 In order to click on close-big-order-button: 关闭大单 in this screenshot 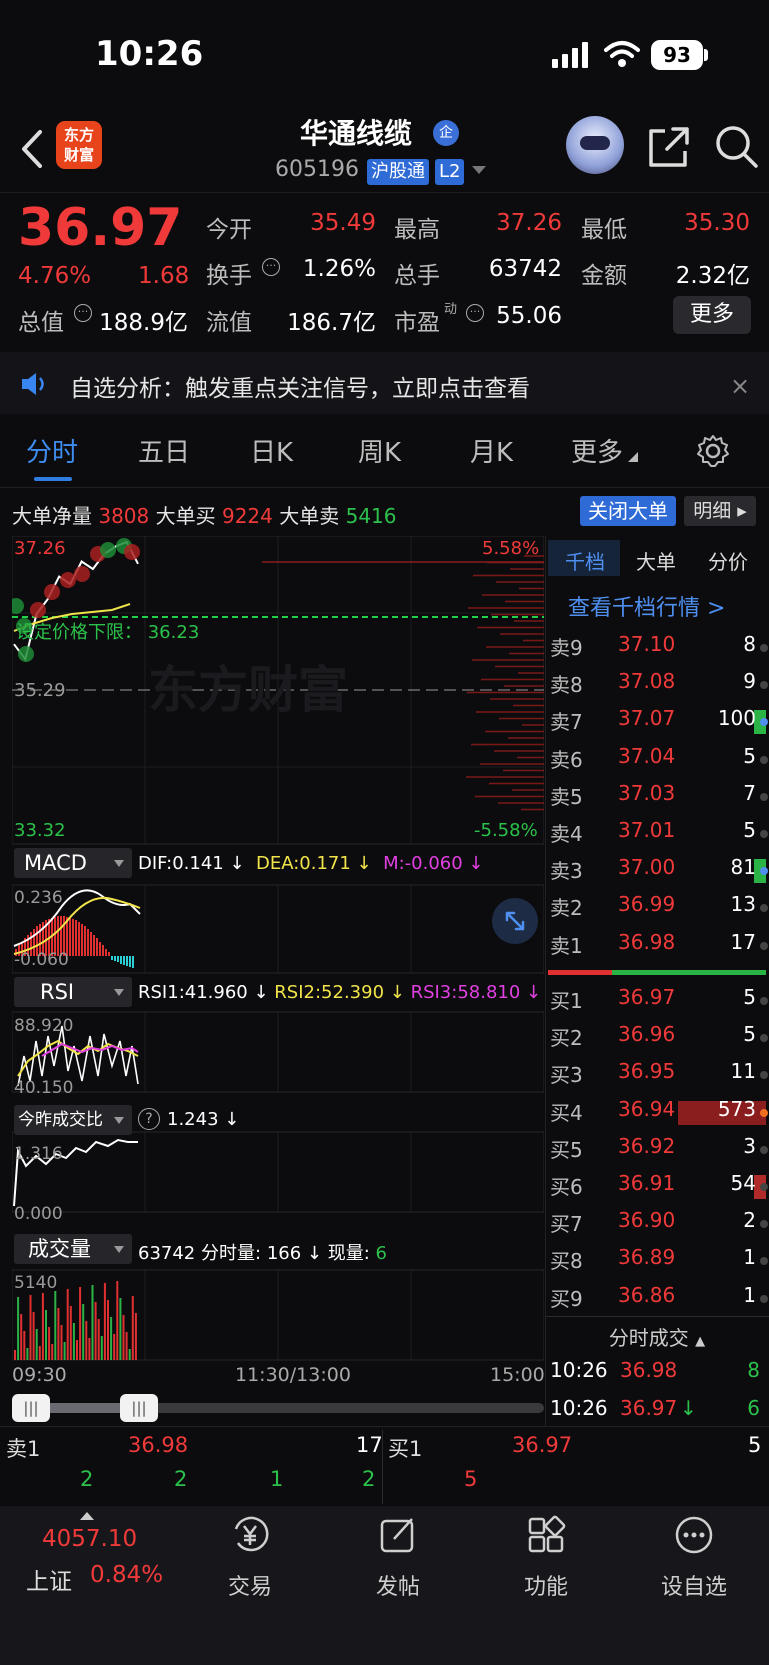, I will do `click(628, 511)`.